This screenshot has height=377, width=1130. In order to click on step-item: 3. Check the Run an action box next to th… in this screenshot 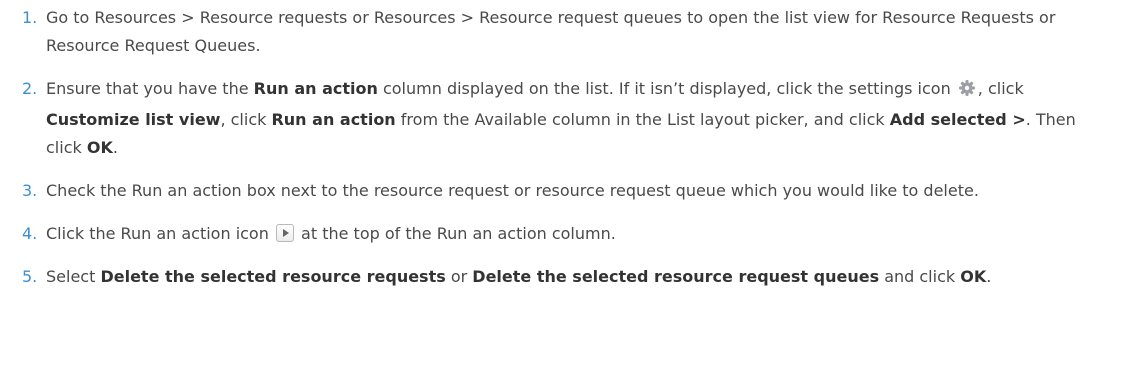, I will do `click(566, 191)`.